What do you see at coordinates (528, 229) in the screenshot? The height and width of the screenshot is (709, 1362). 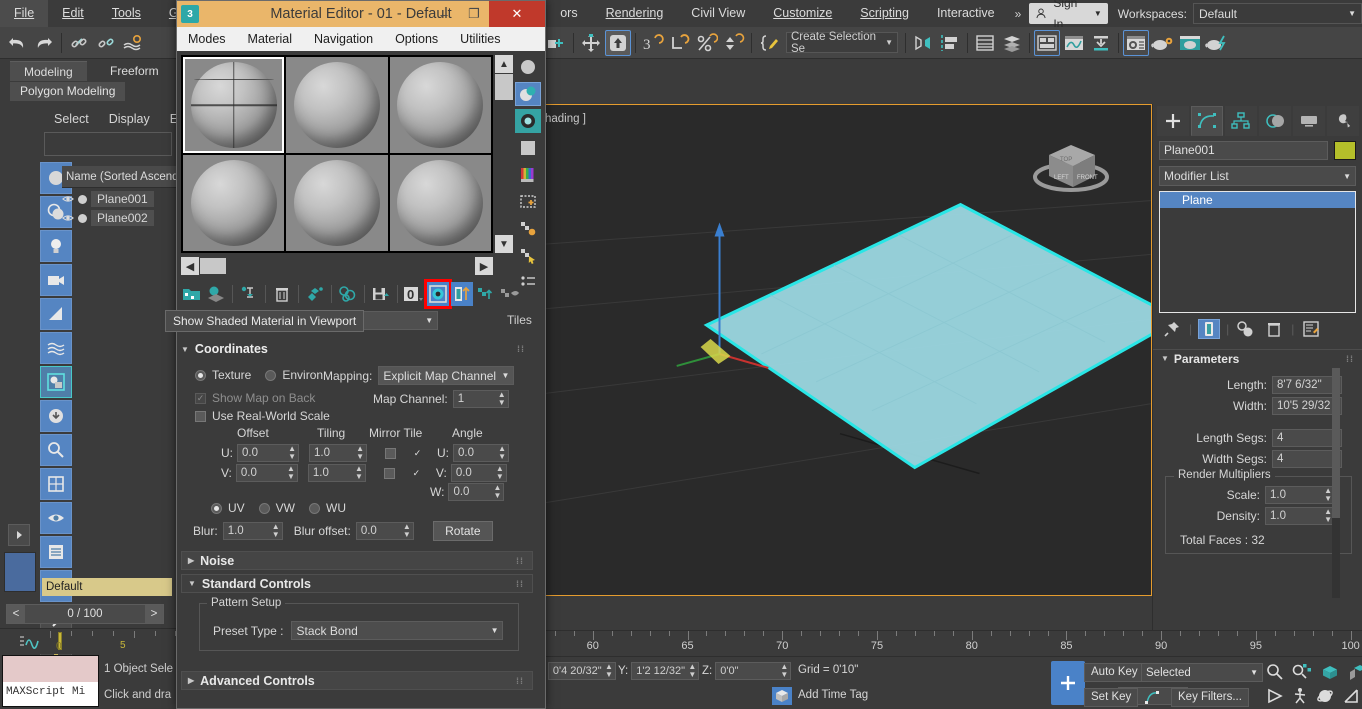 I see `options-button` at bounding box center [528, 229].